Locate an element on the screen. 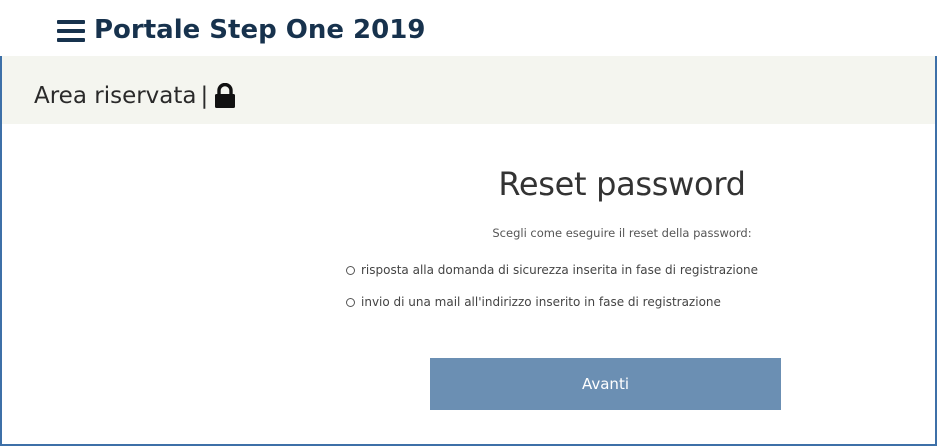 This screenshot has height=446, width=937. lock-icon is located at coordinates (225, 95).